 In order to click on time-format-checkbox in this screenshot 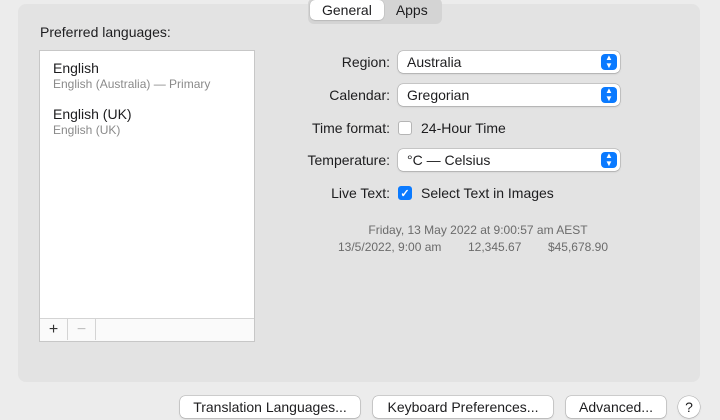, I will do `click(405, 128)`.